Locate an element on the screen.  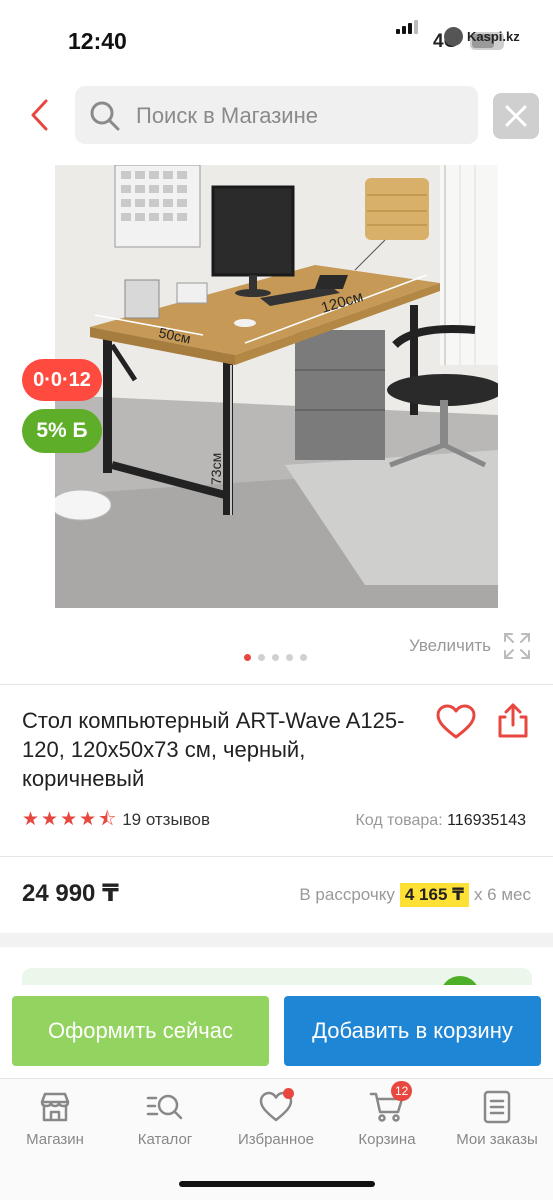
kaspi-logo-icon is located at coordinates (453, 36).